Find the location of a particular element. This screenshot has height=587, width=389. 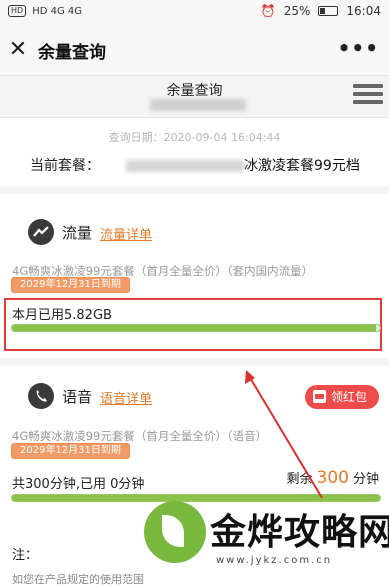

voice-expiry-badge: 2029年12月31日到期 is located at coordinates (70, 451).